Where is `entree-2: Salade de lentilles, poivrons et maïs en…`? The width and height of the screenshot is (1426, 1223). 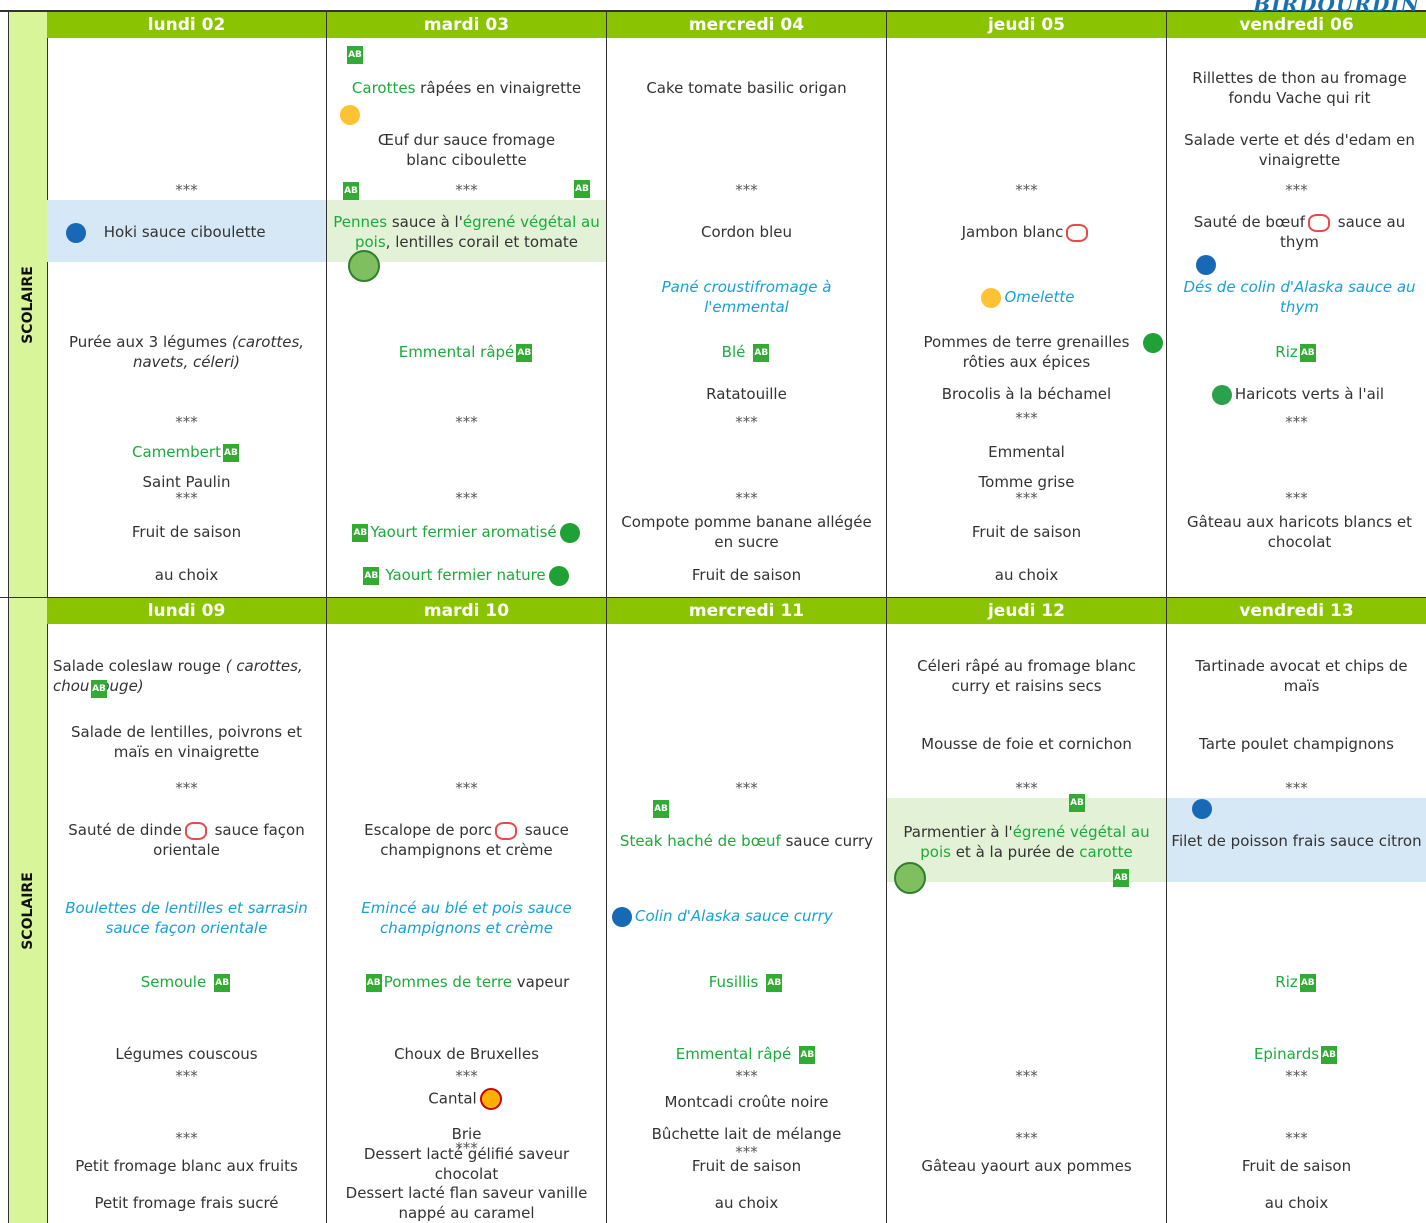 entree-2: Salade de lentilles, poivrons et maïs en… is located at coordinates (186, 742).